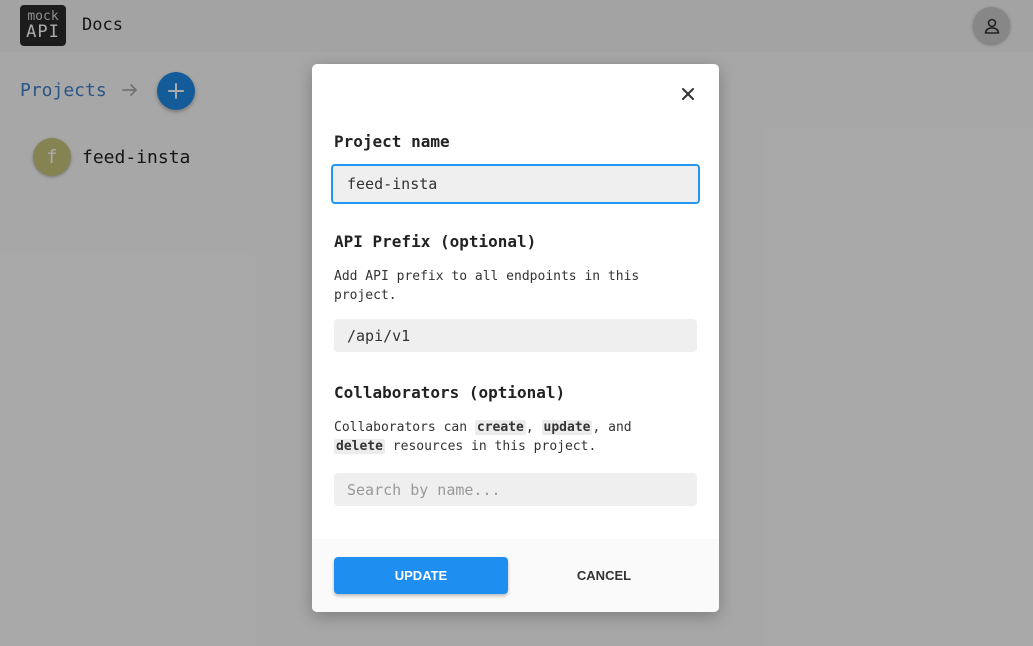 The height and width of the screenshot is (646, 1033). I want to click on api-prefix-input, so click(515, 335).